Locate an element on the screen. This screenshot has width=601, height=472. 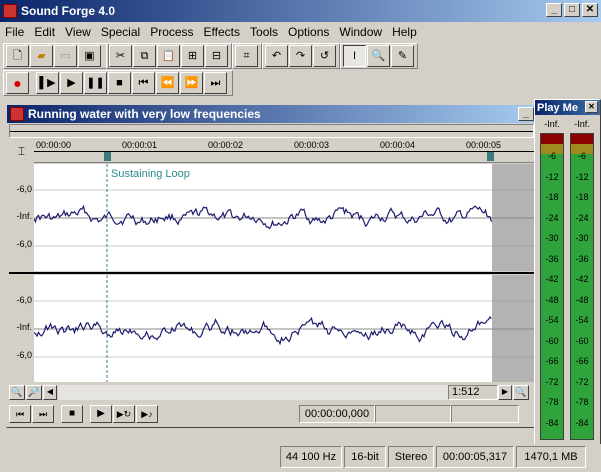
menu-help: Help is located at coordinates (404, 32).